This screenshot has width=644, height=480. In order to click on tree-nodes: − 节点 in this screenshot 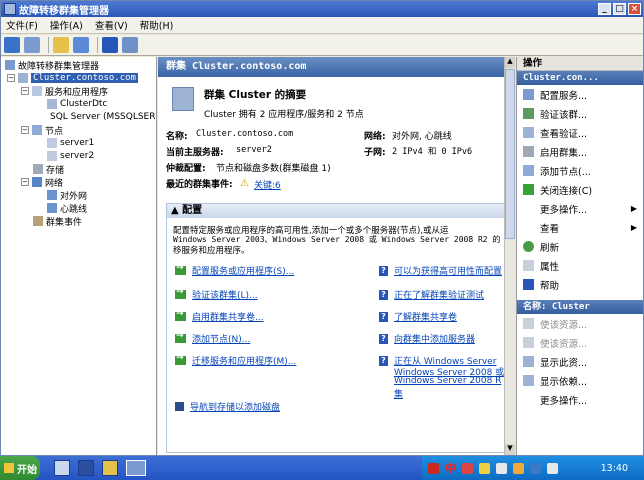, I will do `click(42, 130)`.